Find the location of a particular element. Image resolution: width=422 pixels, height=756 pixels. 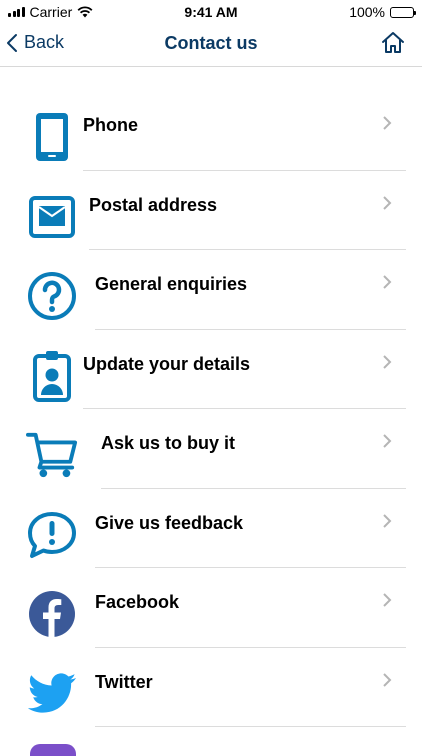

list-item-label: Ask us to buy it is located at coordinates (168, 443).